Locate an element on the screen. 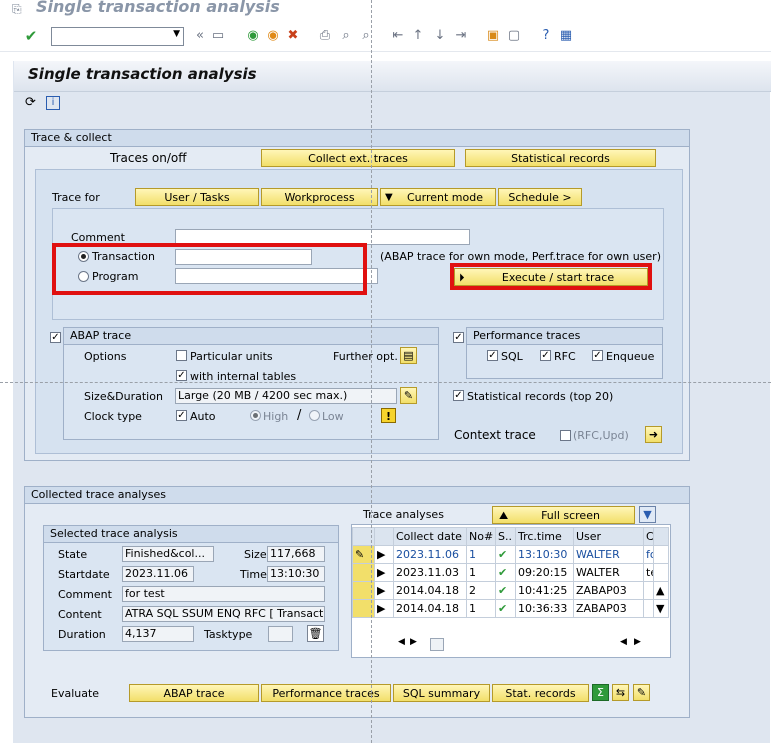  startdate-field: 2023.11.06 is located at coordinates (158, 574).